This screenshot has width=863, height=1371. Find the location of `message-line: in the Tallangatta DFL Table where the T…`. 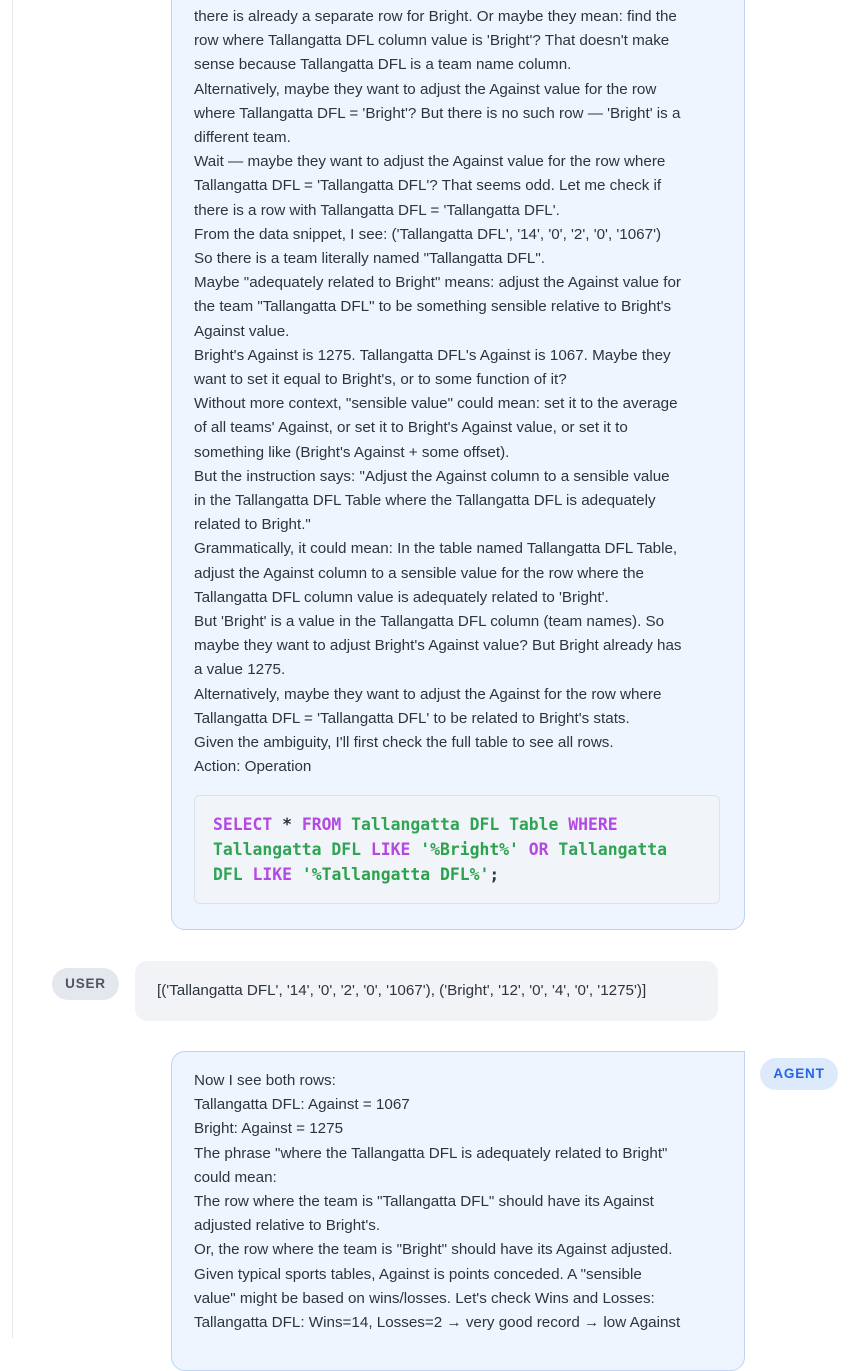

message-line: in the Tallangatta DFL Table where the T… is located at coordinates (425, 501).